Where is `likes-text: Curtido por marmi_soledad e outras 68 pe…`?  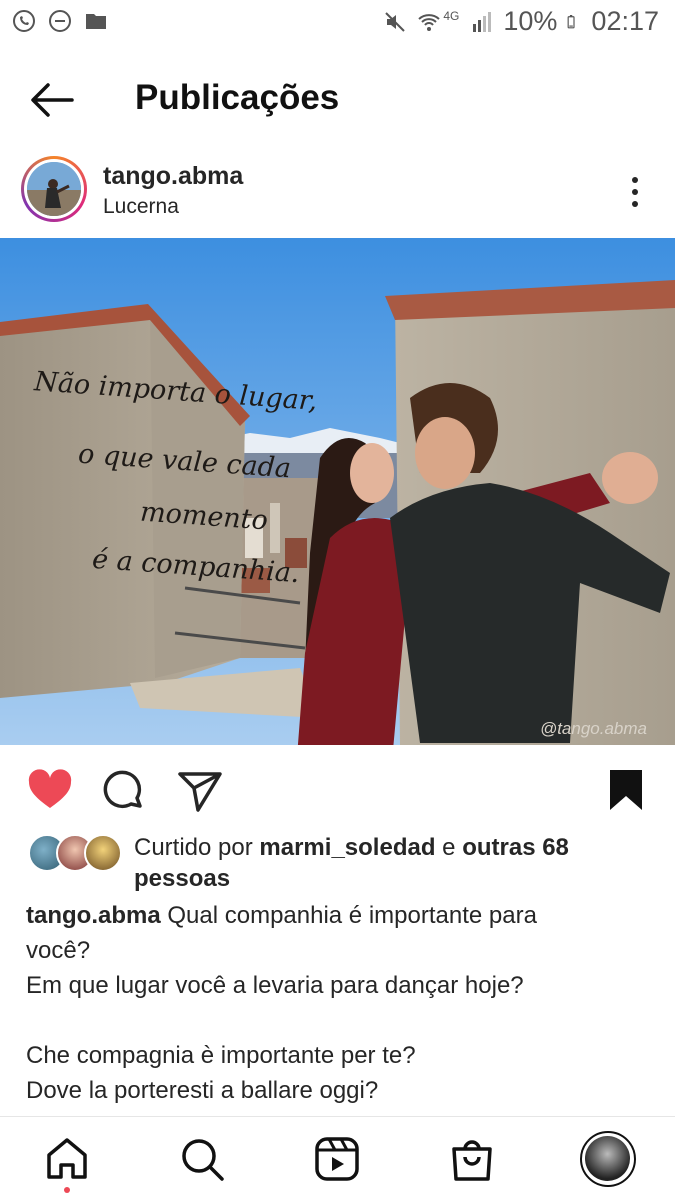 likes-text: Curtido por marmi_soledad e outras 68 pe… is located at coordinates (384, 863).